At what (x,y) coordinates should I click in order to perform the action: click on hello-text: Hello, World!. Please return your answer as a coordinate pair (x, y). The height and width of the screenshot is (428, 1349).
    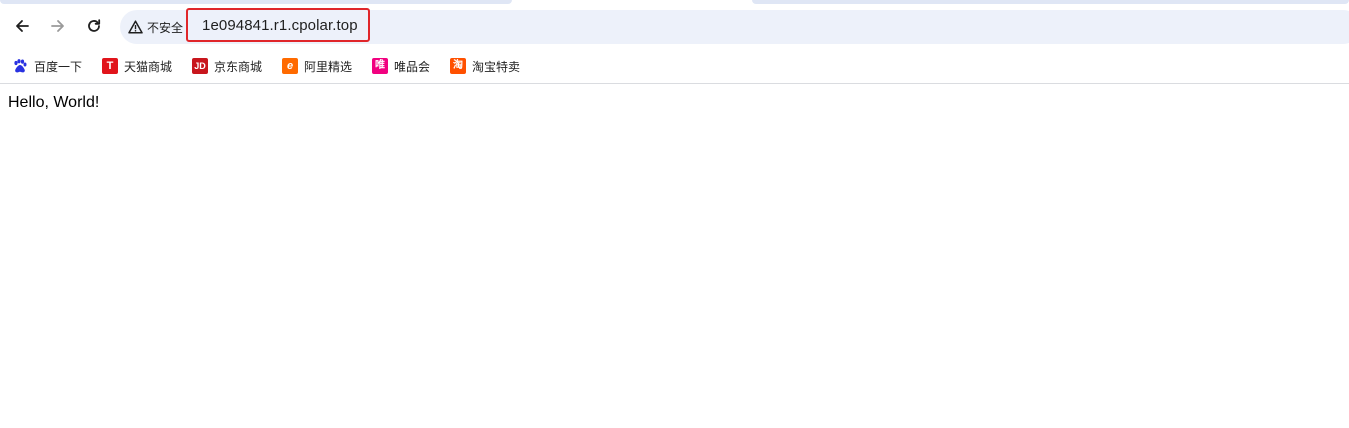
    Looking at the image, I should click on (54, 102).